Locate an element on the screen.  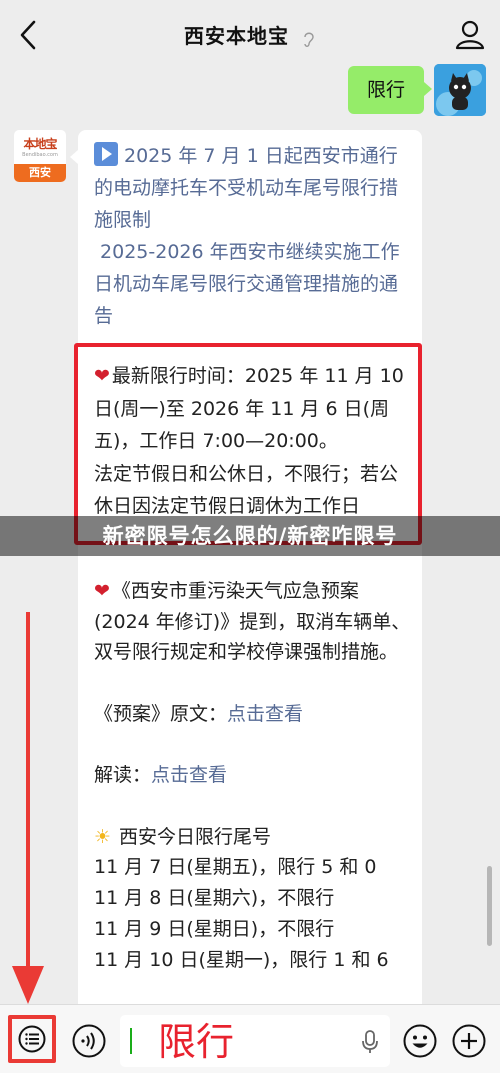
mic-icon is located at coordinates (370, 1042).